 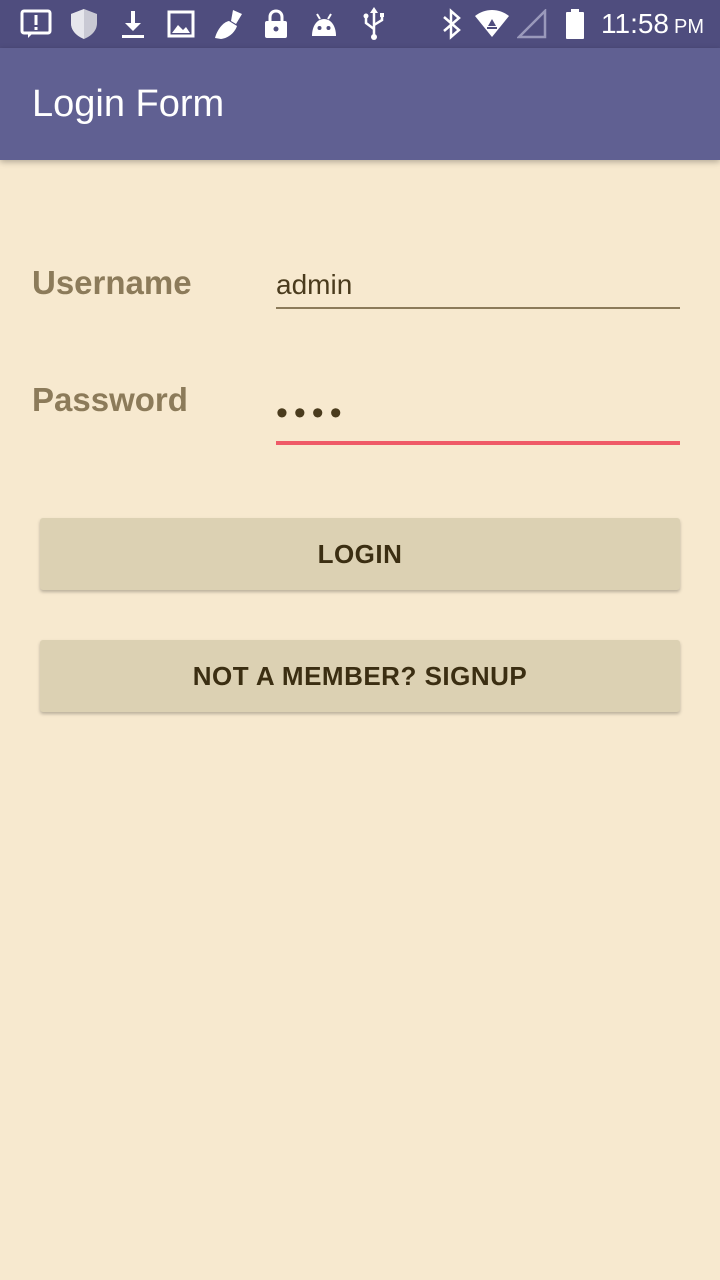 What do you see at coordinates (360, 554) in the screenshot?
I see `login-button: LOGIN` at bounding box center [360, 554].